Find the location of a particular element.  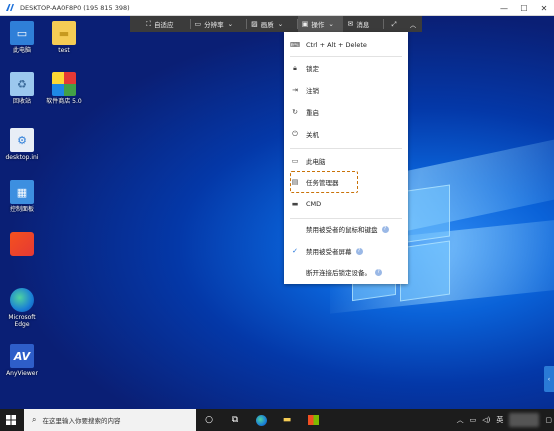

search-icon: ⌕ is located at coordinates (34, 419).